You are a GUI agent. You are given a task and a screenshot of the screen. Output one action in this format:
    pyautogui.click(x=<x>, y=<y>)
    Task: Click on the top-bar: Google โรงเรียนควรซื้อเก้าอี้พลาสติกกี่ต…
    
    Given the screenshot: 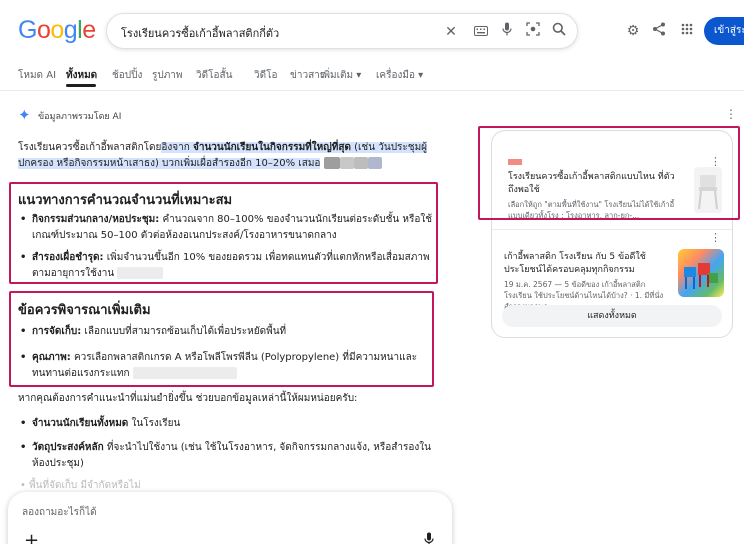 What is the action you would take?
    pyautogui.click(x=372, y=31)
    